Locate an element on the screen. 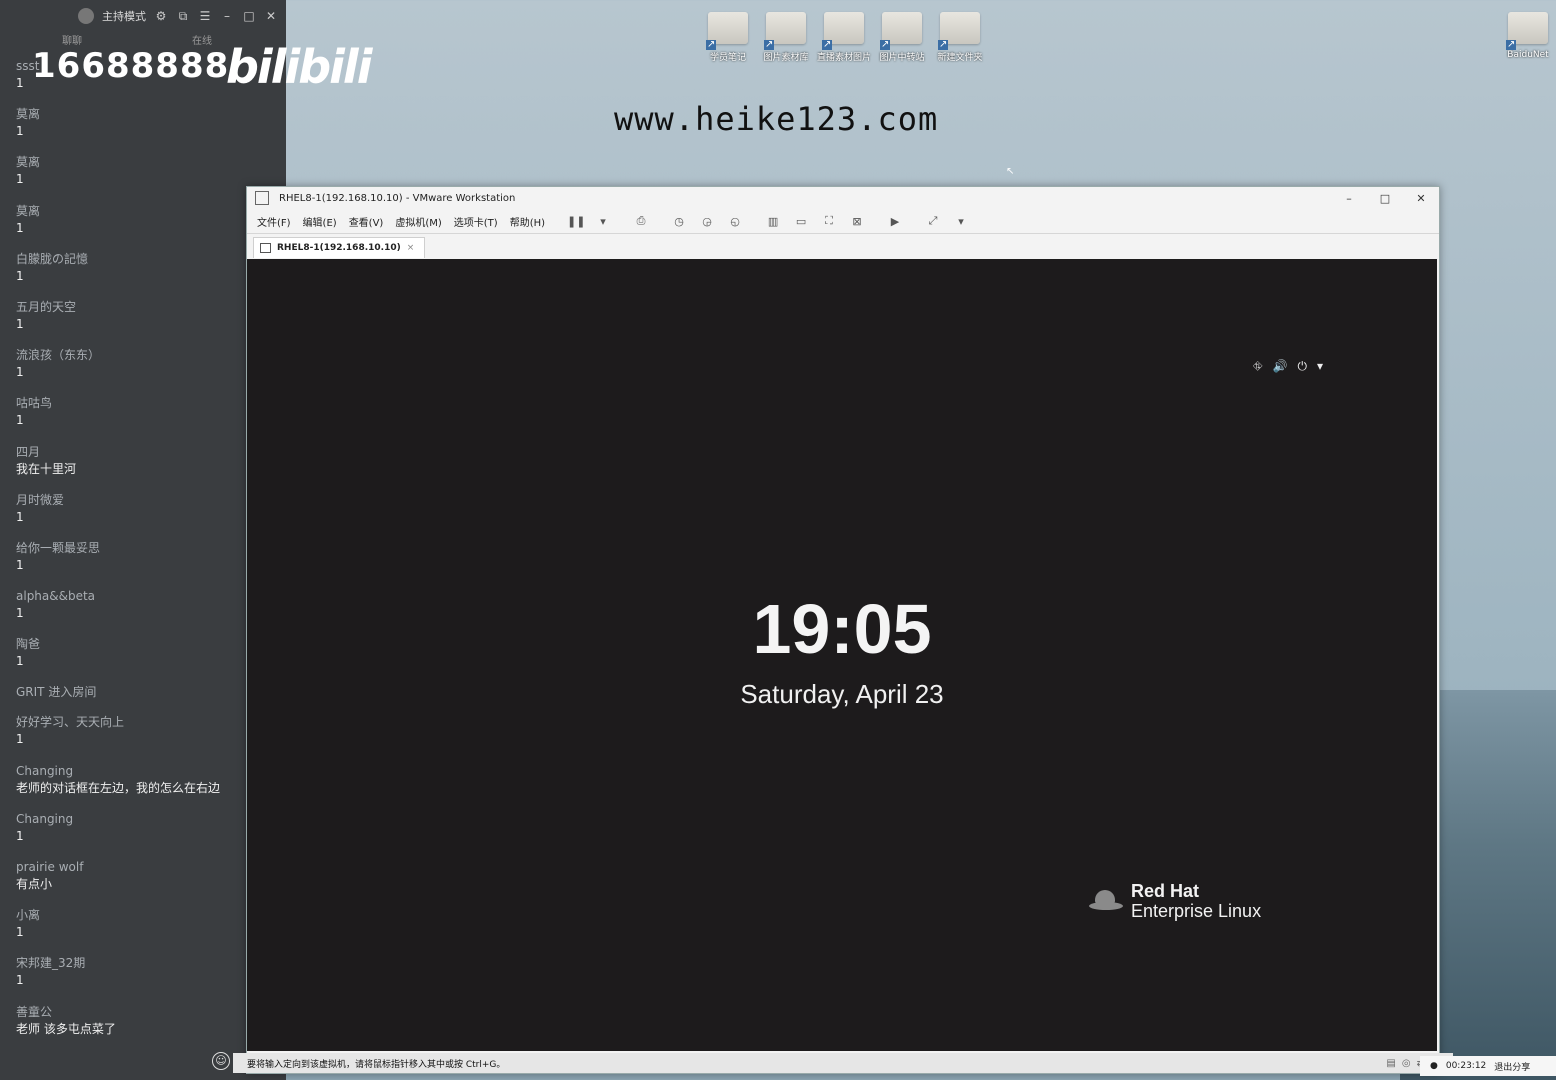 The image size is (1556, 1080). tab-label: RHEL8-1(192.168.10.10) is located at coordinates (339, 248).